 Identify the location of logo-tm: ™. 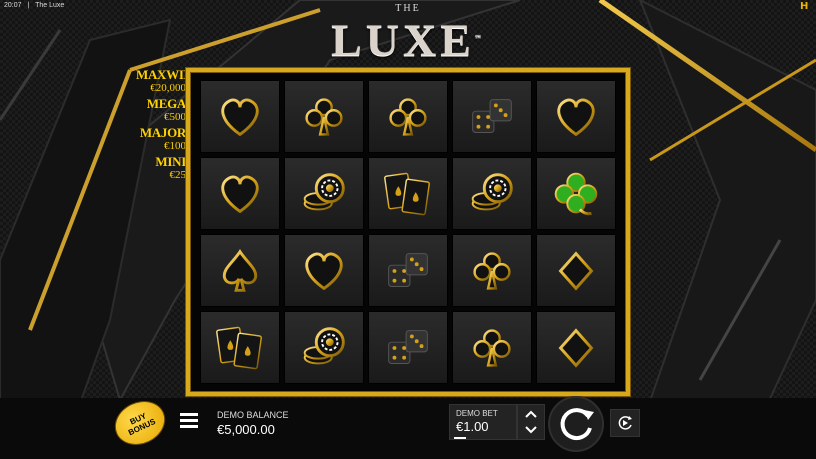
(479, 38).